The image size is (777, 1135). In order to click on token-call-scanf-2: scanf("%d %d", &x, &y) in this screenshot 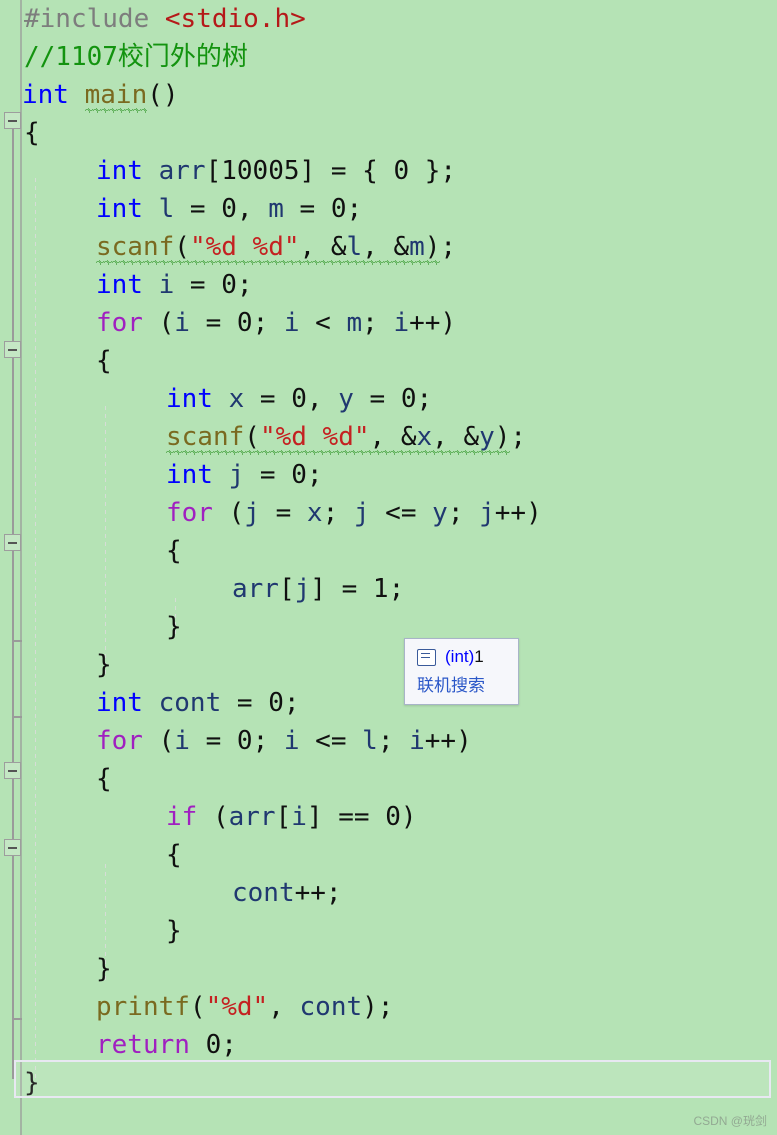, I will do `click(338, 437)`.